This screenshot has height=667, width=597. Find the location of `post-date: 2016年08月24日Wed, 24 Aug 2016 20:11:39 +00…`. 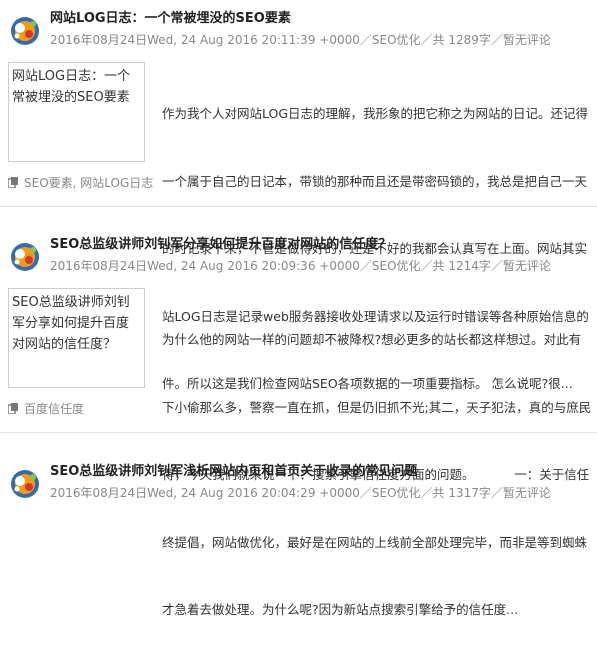

post-date: 2016年08月24日Wed, 24 Aug 2016 20:11:39 +00… is located at coordinates (205, 40).